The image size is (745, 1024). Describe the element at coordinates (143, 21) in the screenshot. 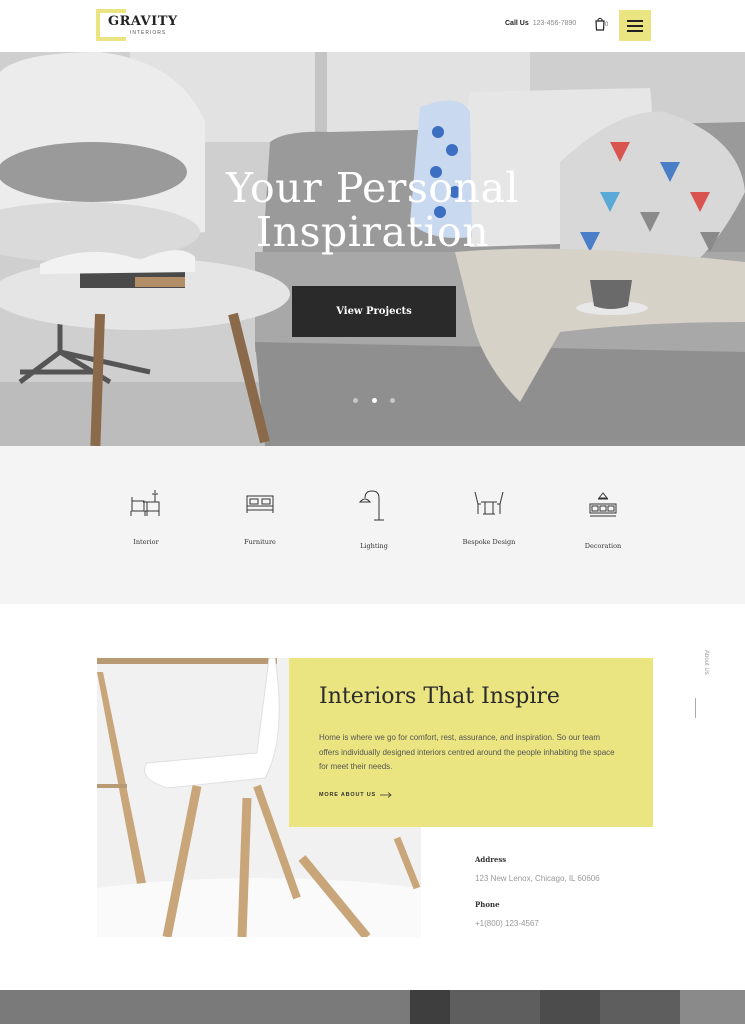

I see `logo-name: GRAVITY` at that location.